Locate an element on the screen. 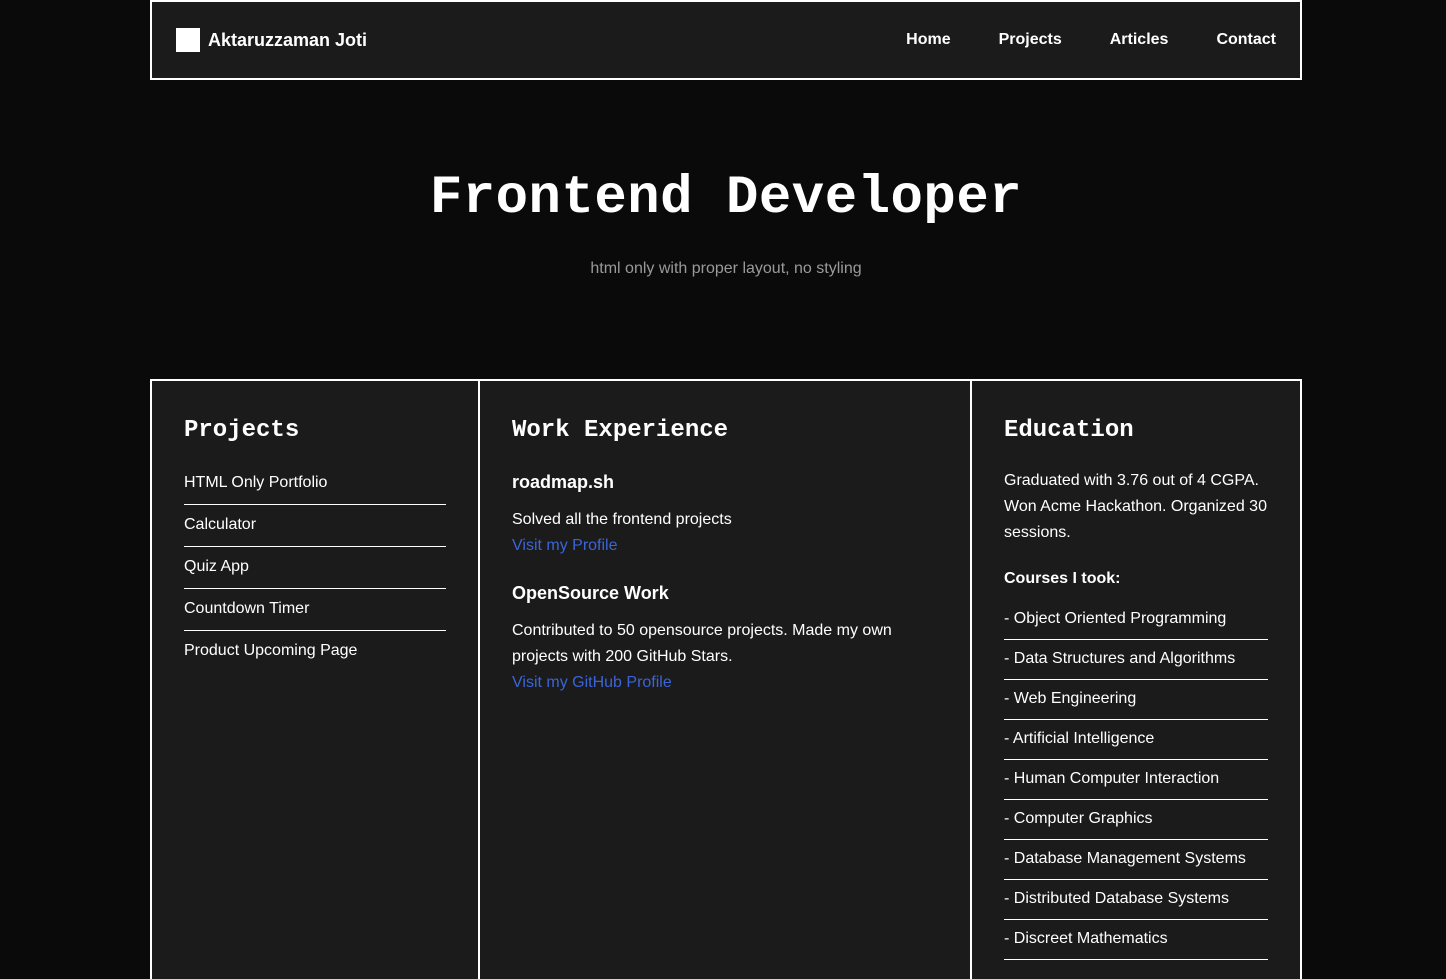  course-item: - Human Computer Interaction is located at coordinates (1136, 780).